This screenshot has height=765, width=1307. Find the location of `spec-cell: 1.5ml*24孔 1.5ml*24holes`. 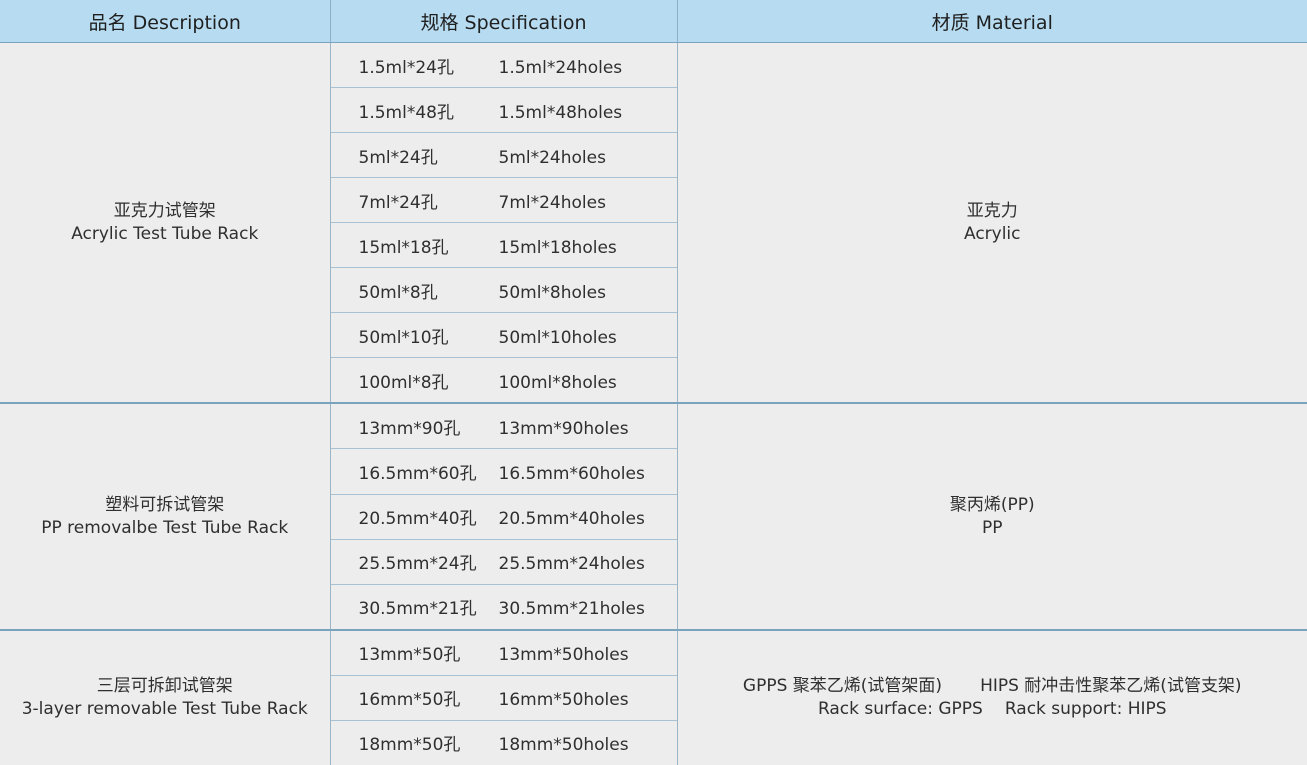

spec-cell: 1.5ml*24孔 1.5ml*24holes is located at coordinates (503, 64).